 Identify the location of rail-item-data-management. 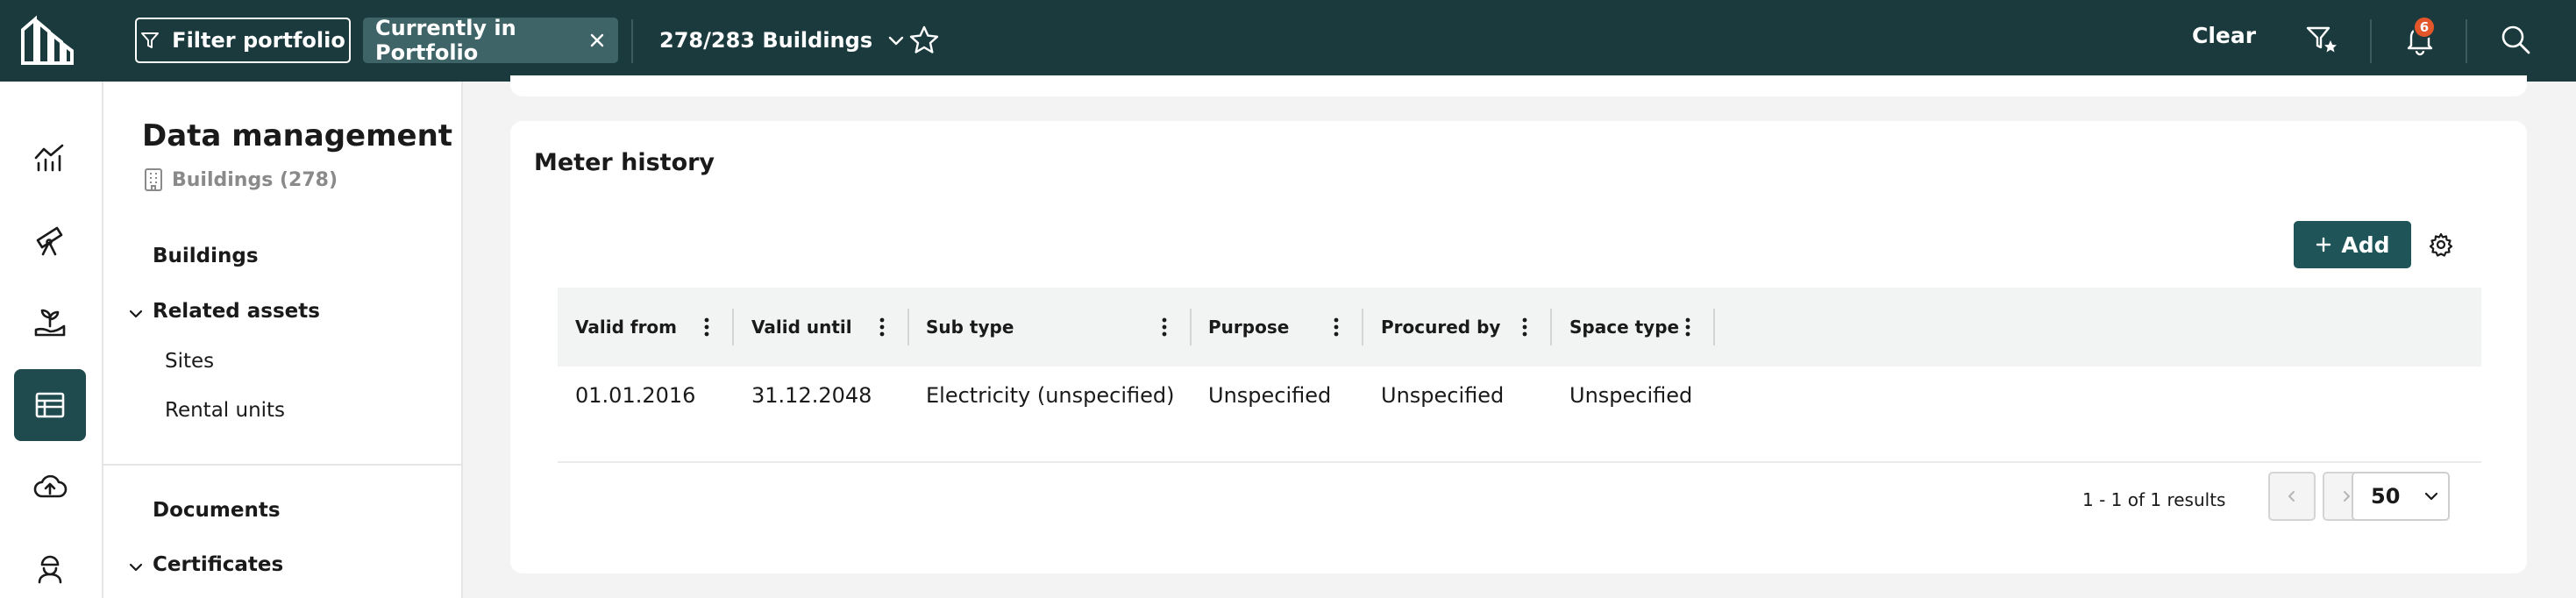
(50, 405).